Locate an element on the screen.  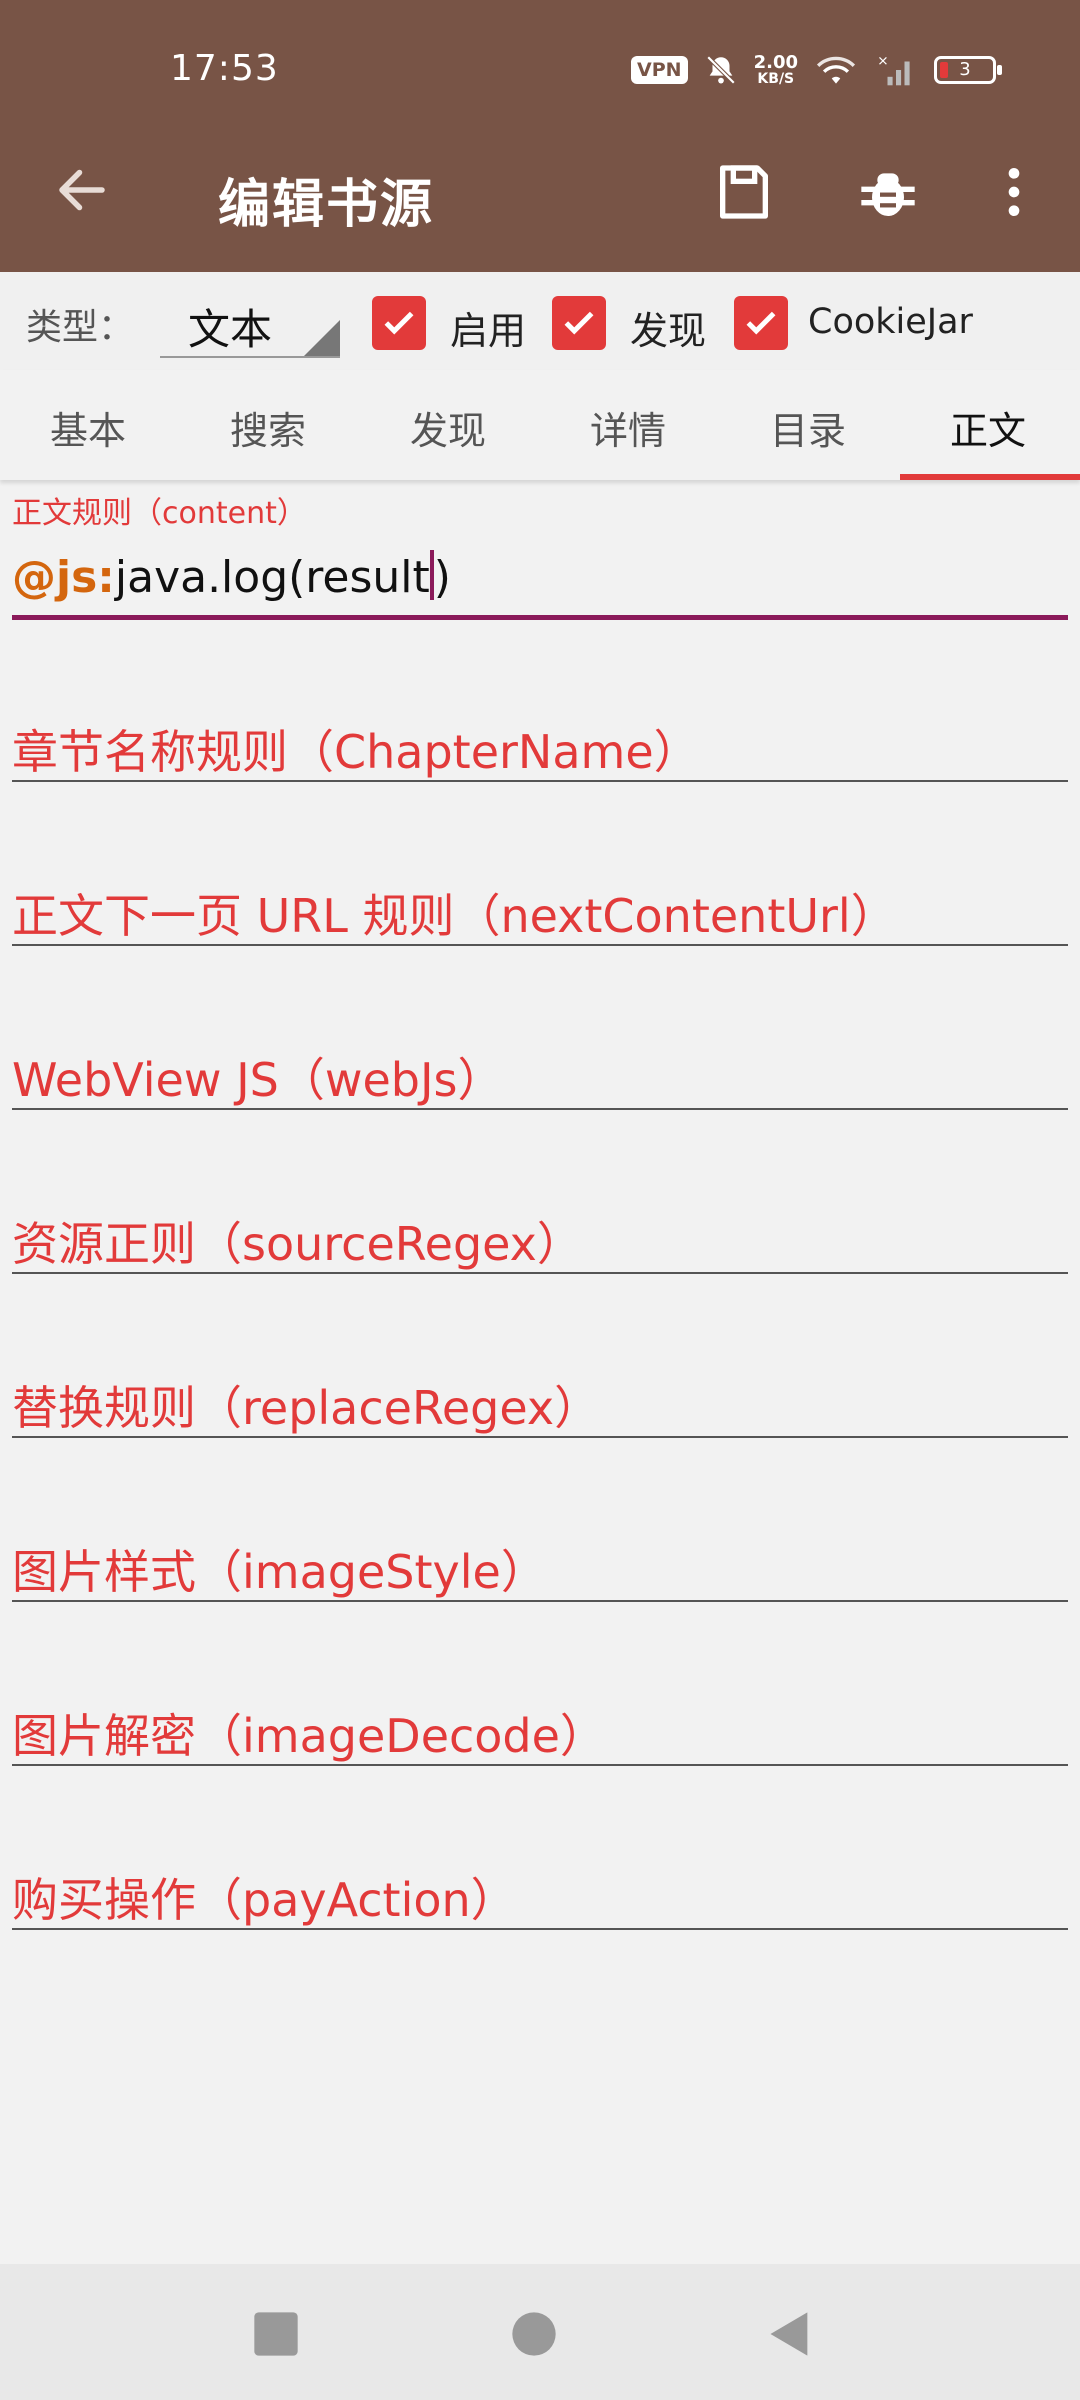
more-vert-icon is located at coordinates (1014, 192).